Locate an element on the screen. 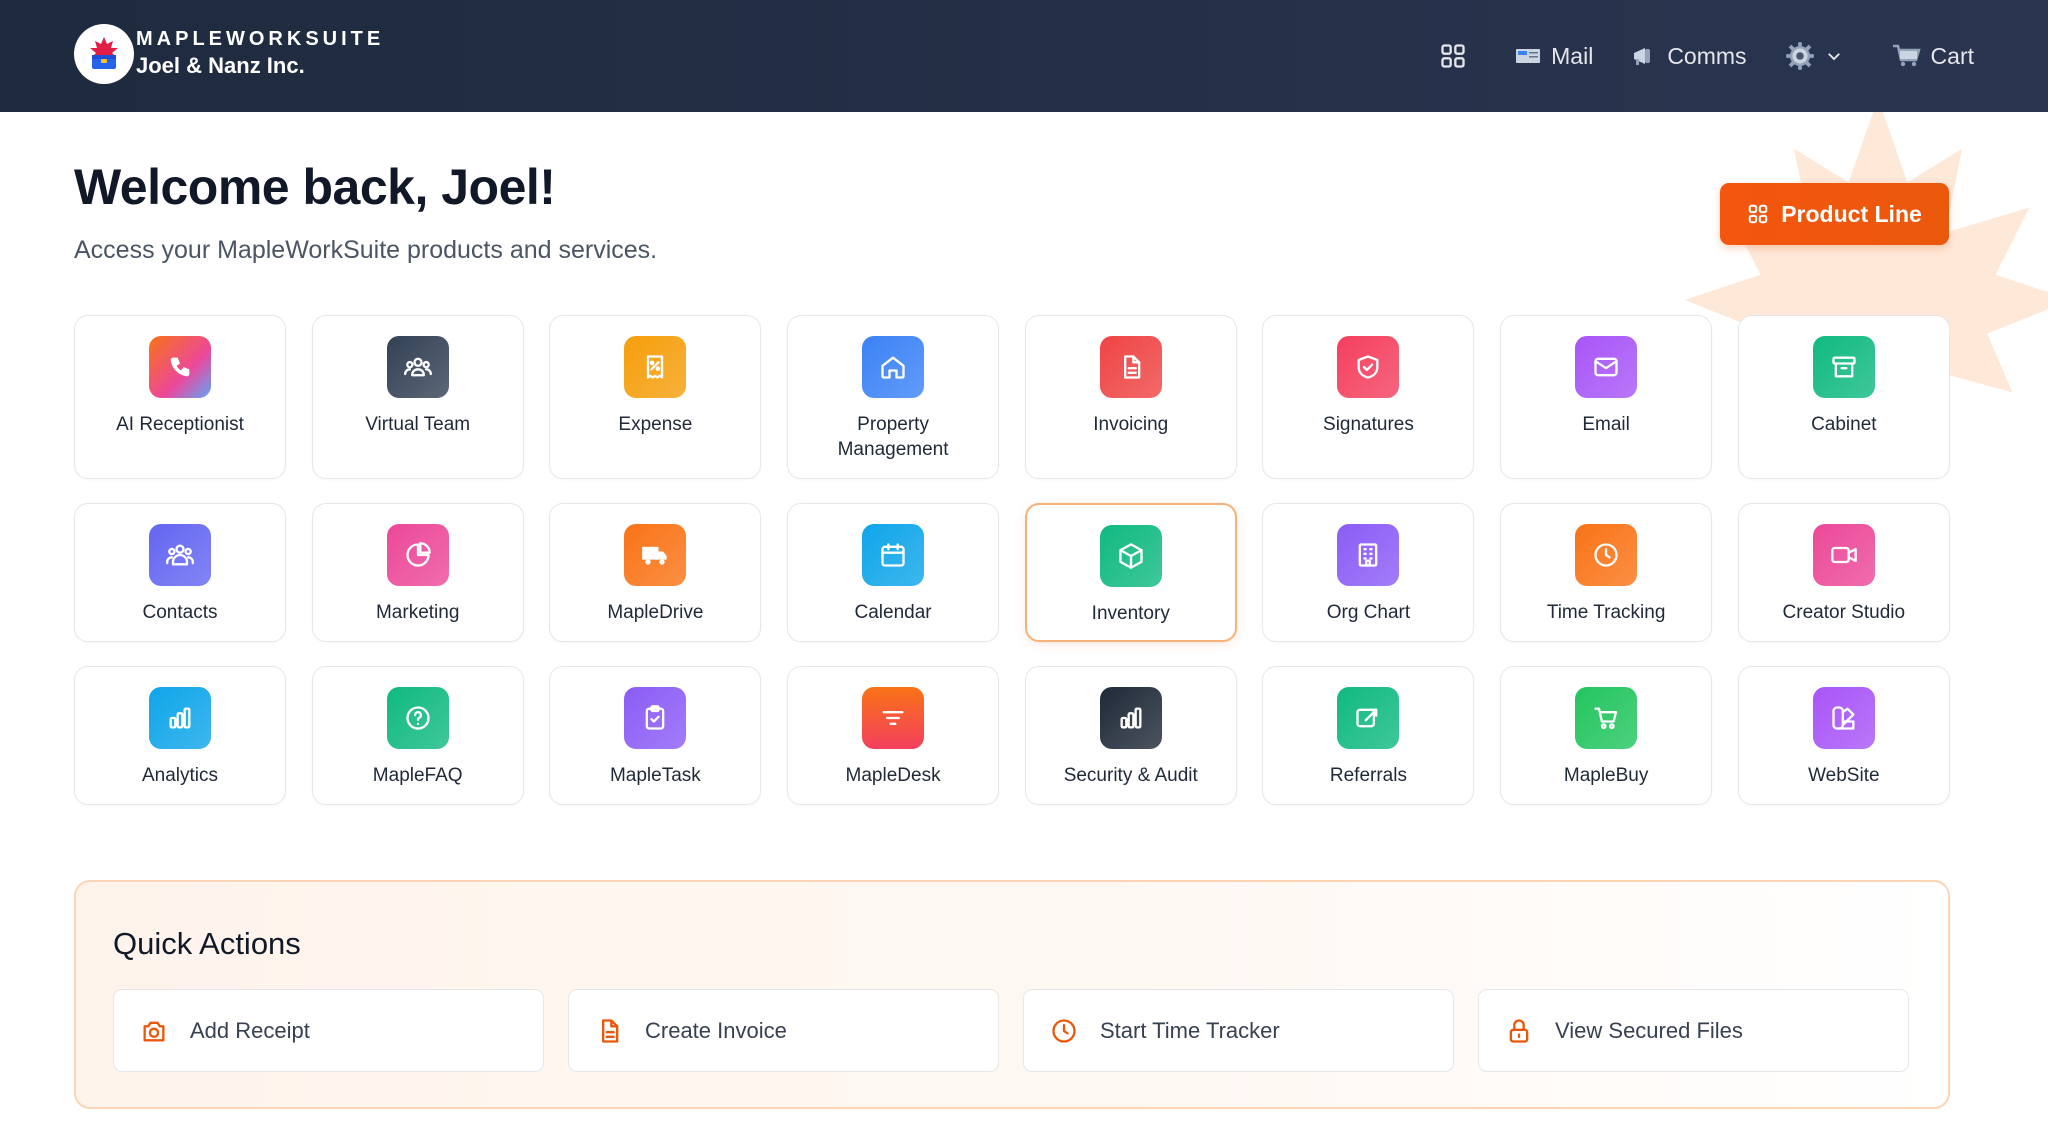 The width and height of the screenshot is (2048, 1130). app-card-calendar: Calendar is located at coordinates (893, 572).